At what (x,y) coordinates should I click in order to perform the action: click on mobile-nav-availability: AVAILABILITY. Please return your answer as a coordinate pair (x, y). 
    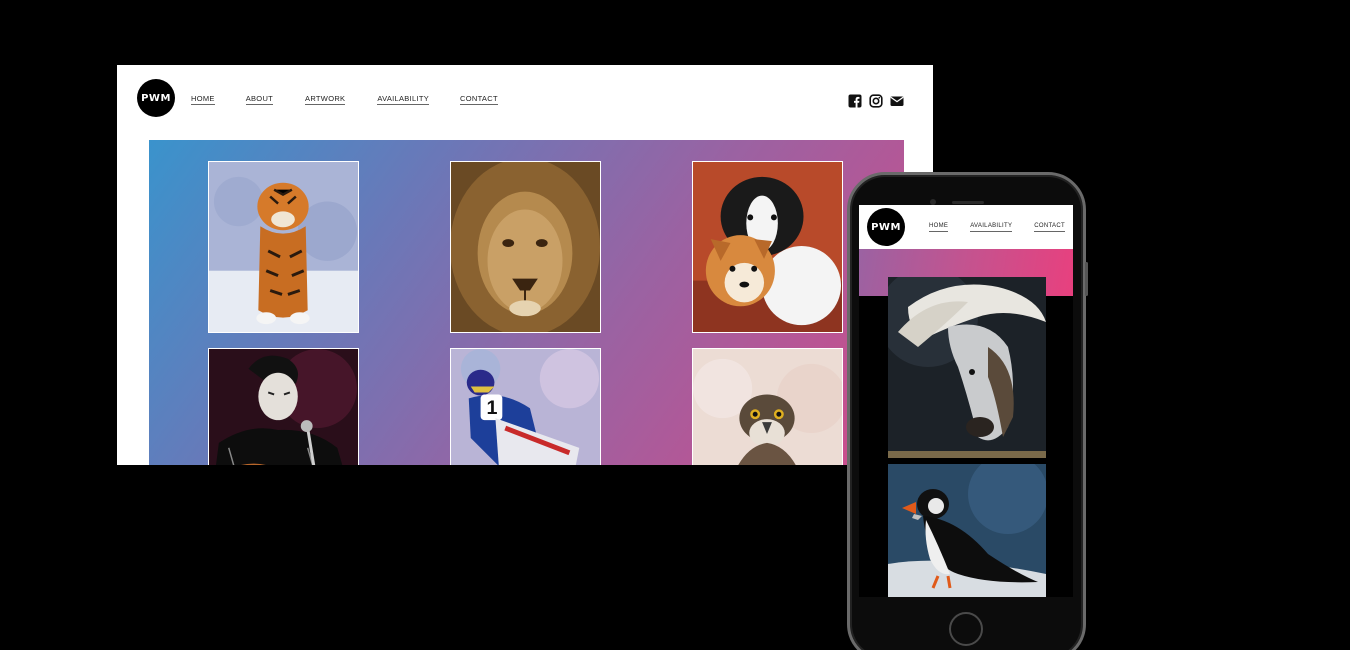
    Looking at the image, I should click on (991, 228).